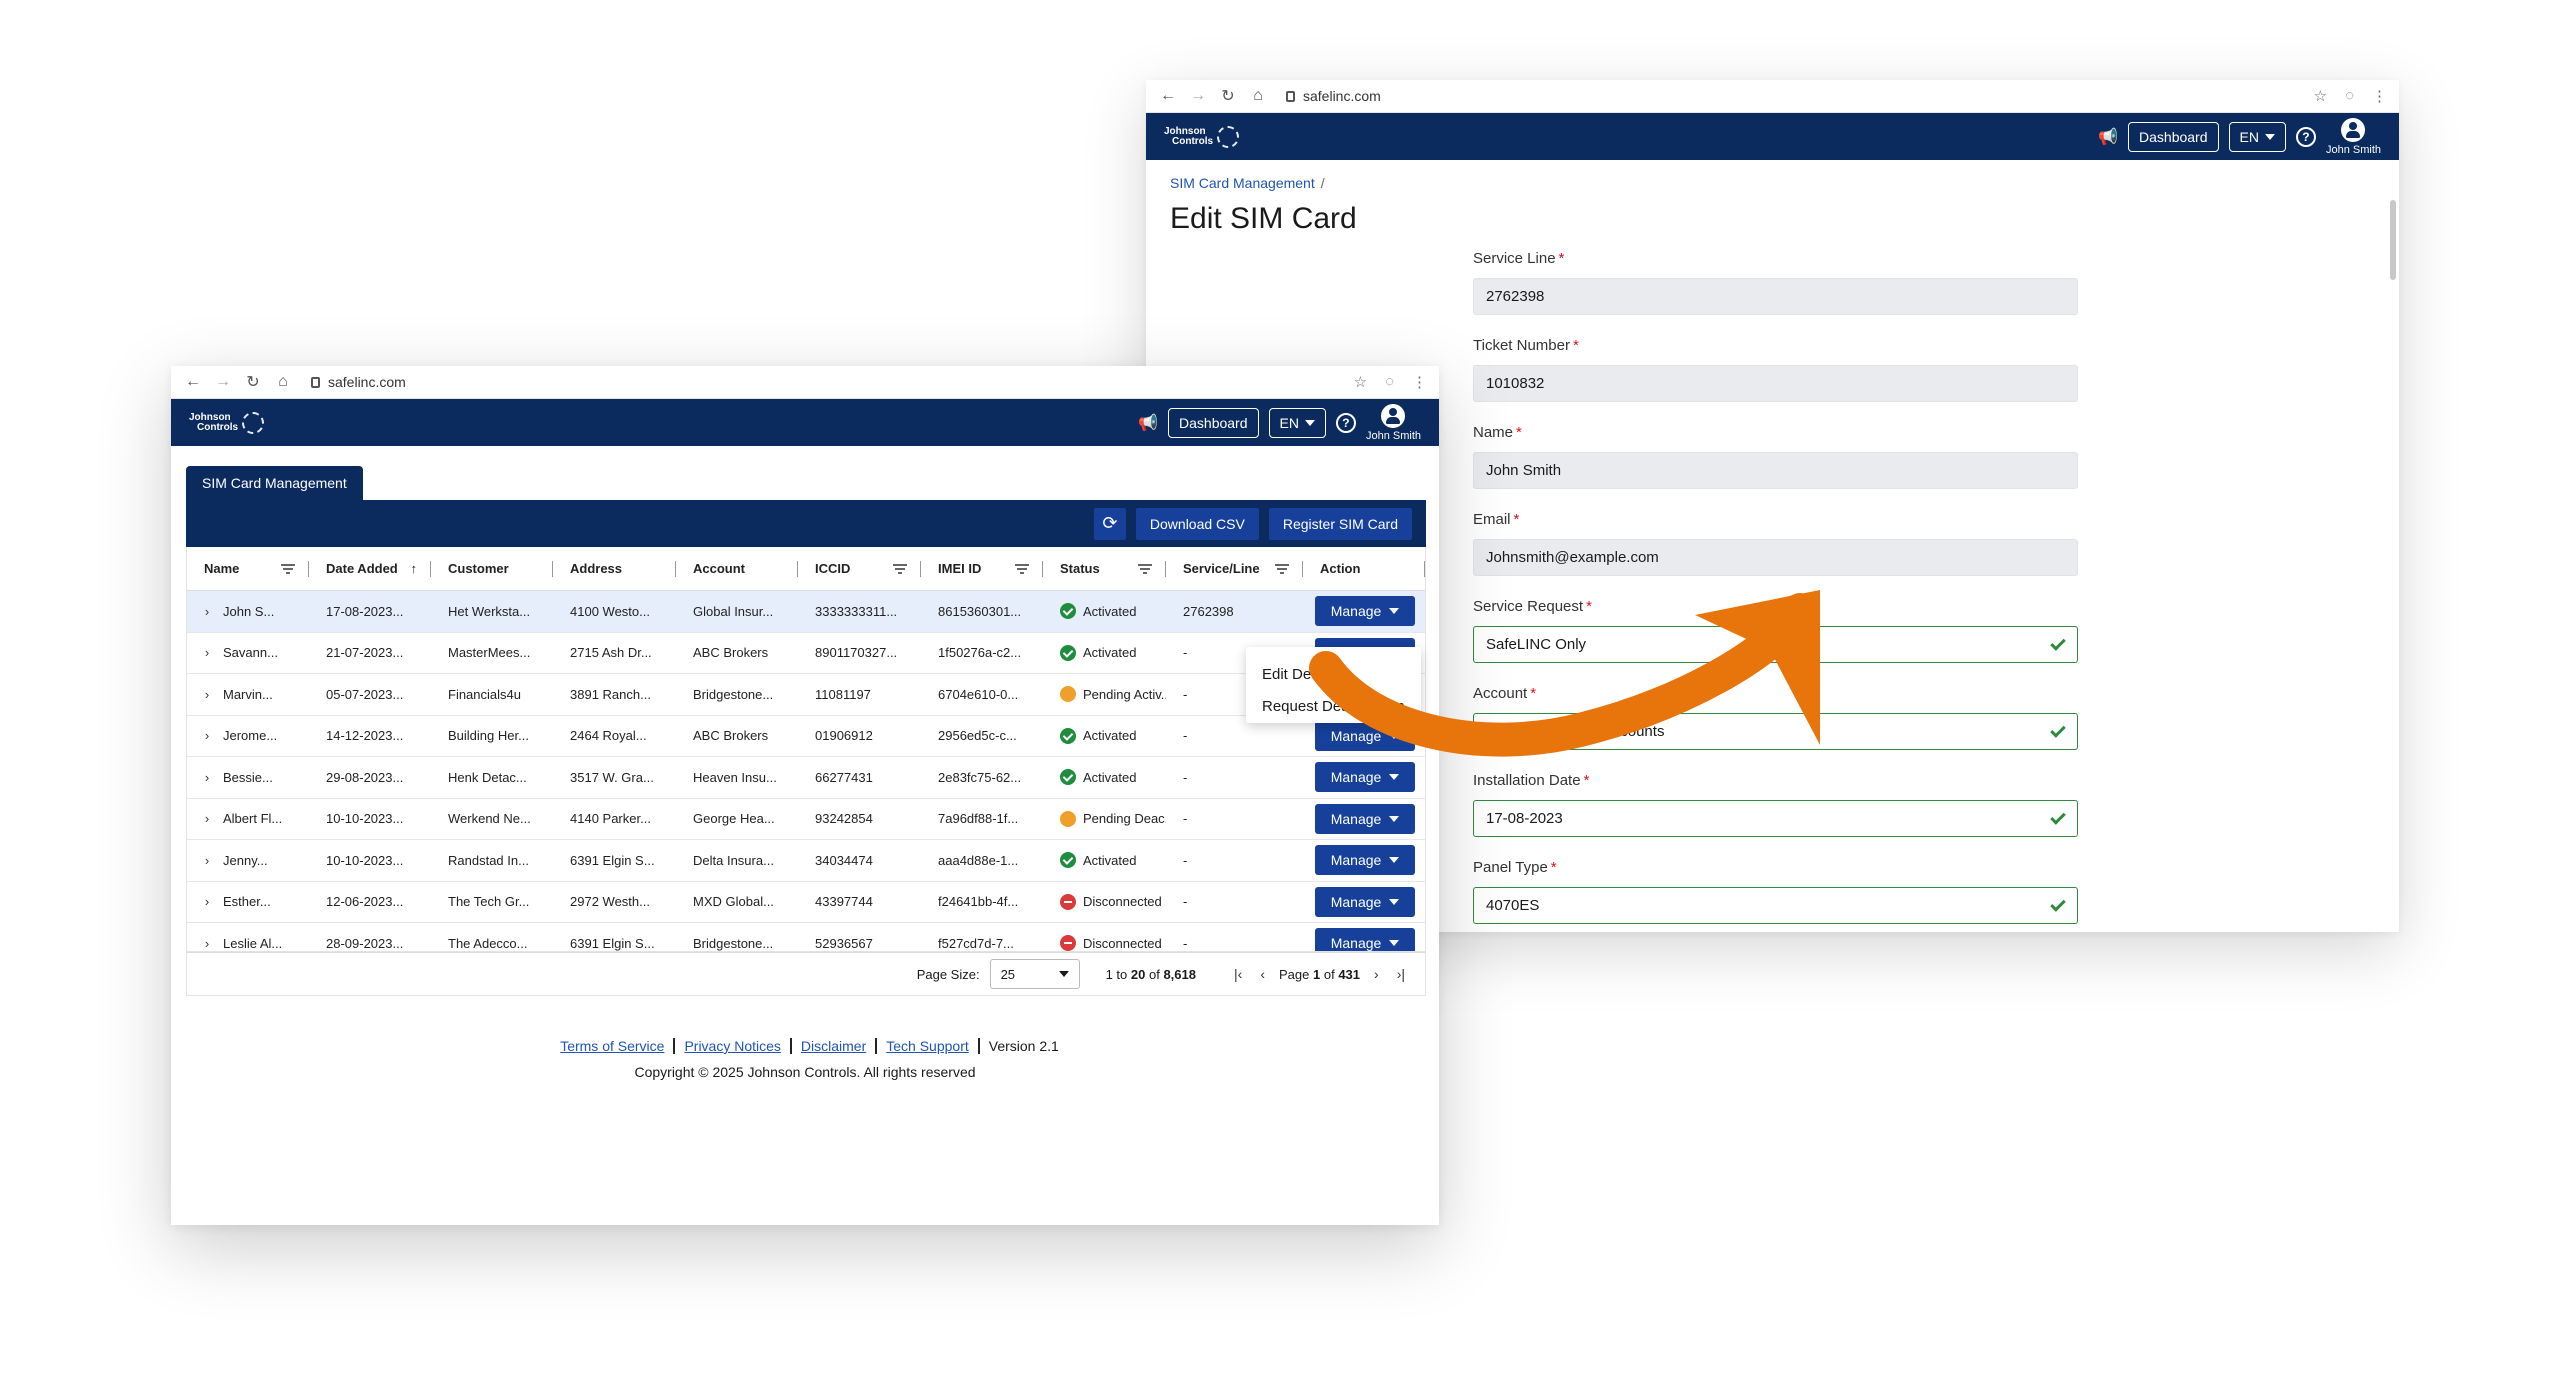 The width and height of the screenshot is (2560, 1383). What do you see at coordinates (1262, 974) in the screenshot?
I see `prev-page-icon: ‹` at bounding box center [1262, 974].